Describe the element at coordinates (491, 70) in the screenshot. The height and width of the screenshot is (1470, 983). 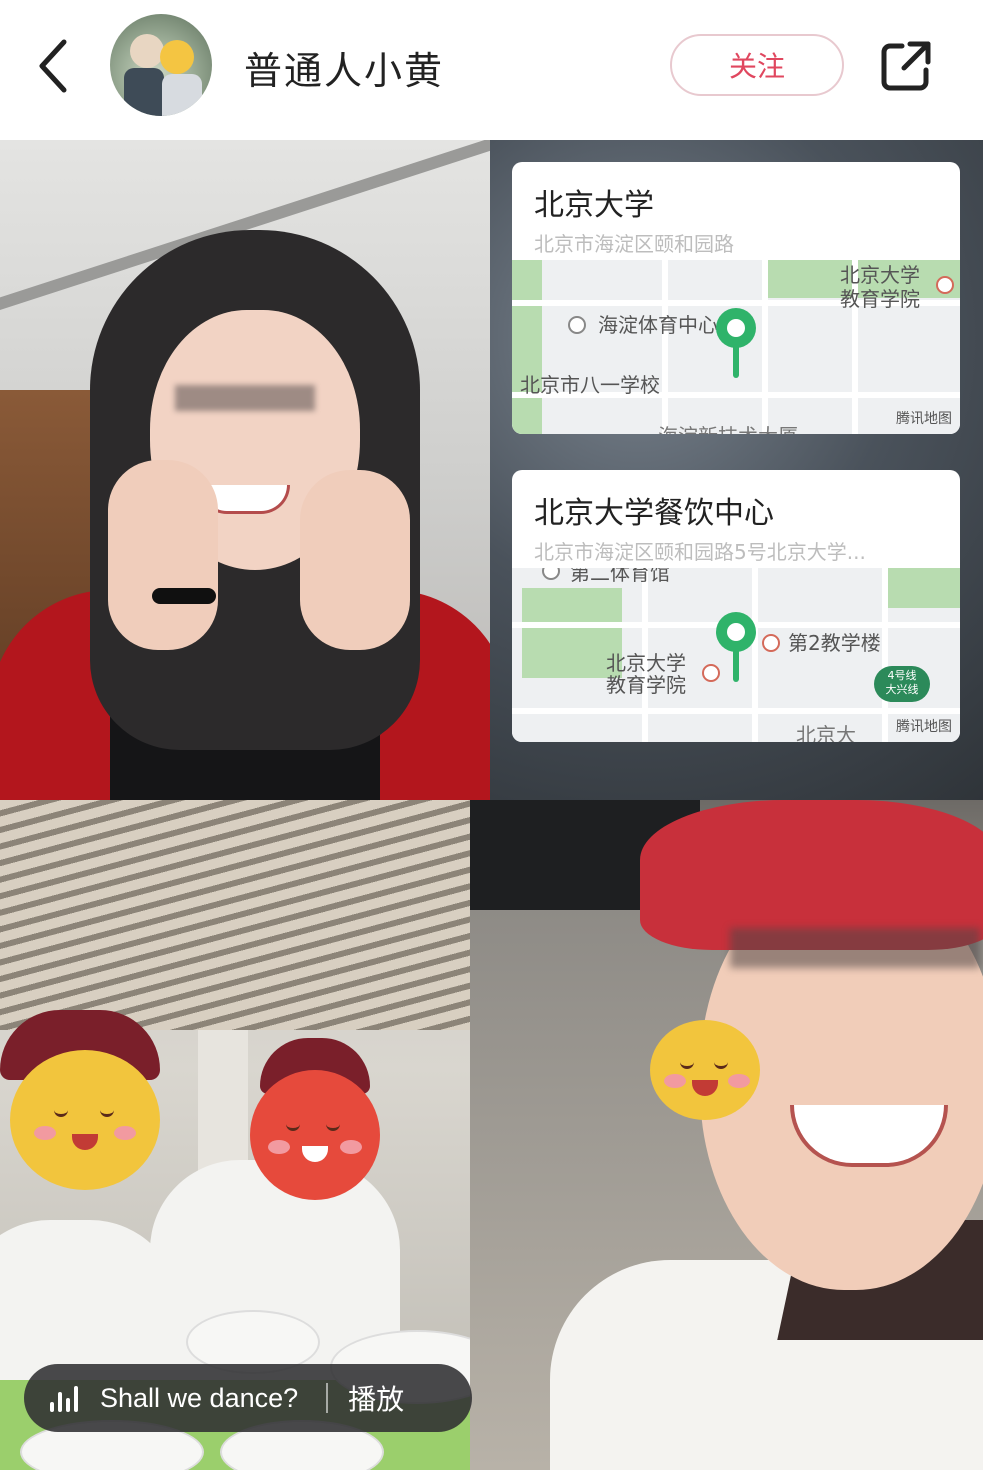
I see `profile-header: 普通人小黄 关注` at that location.